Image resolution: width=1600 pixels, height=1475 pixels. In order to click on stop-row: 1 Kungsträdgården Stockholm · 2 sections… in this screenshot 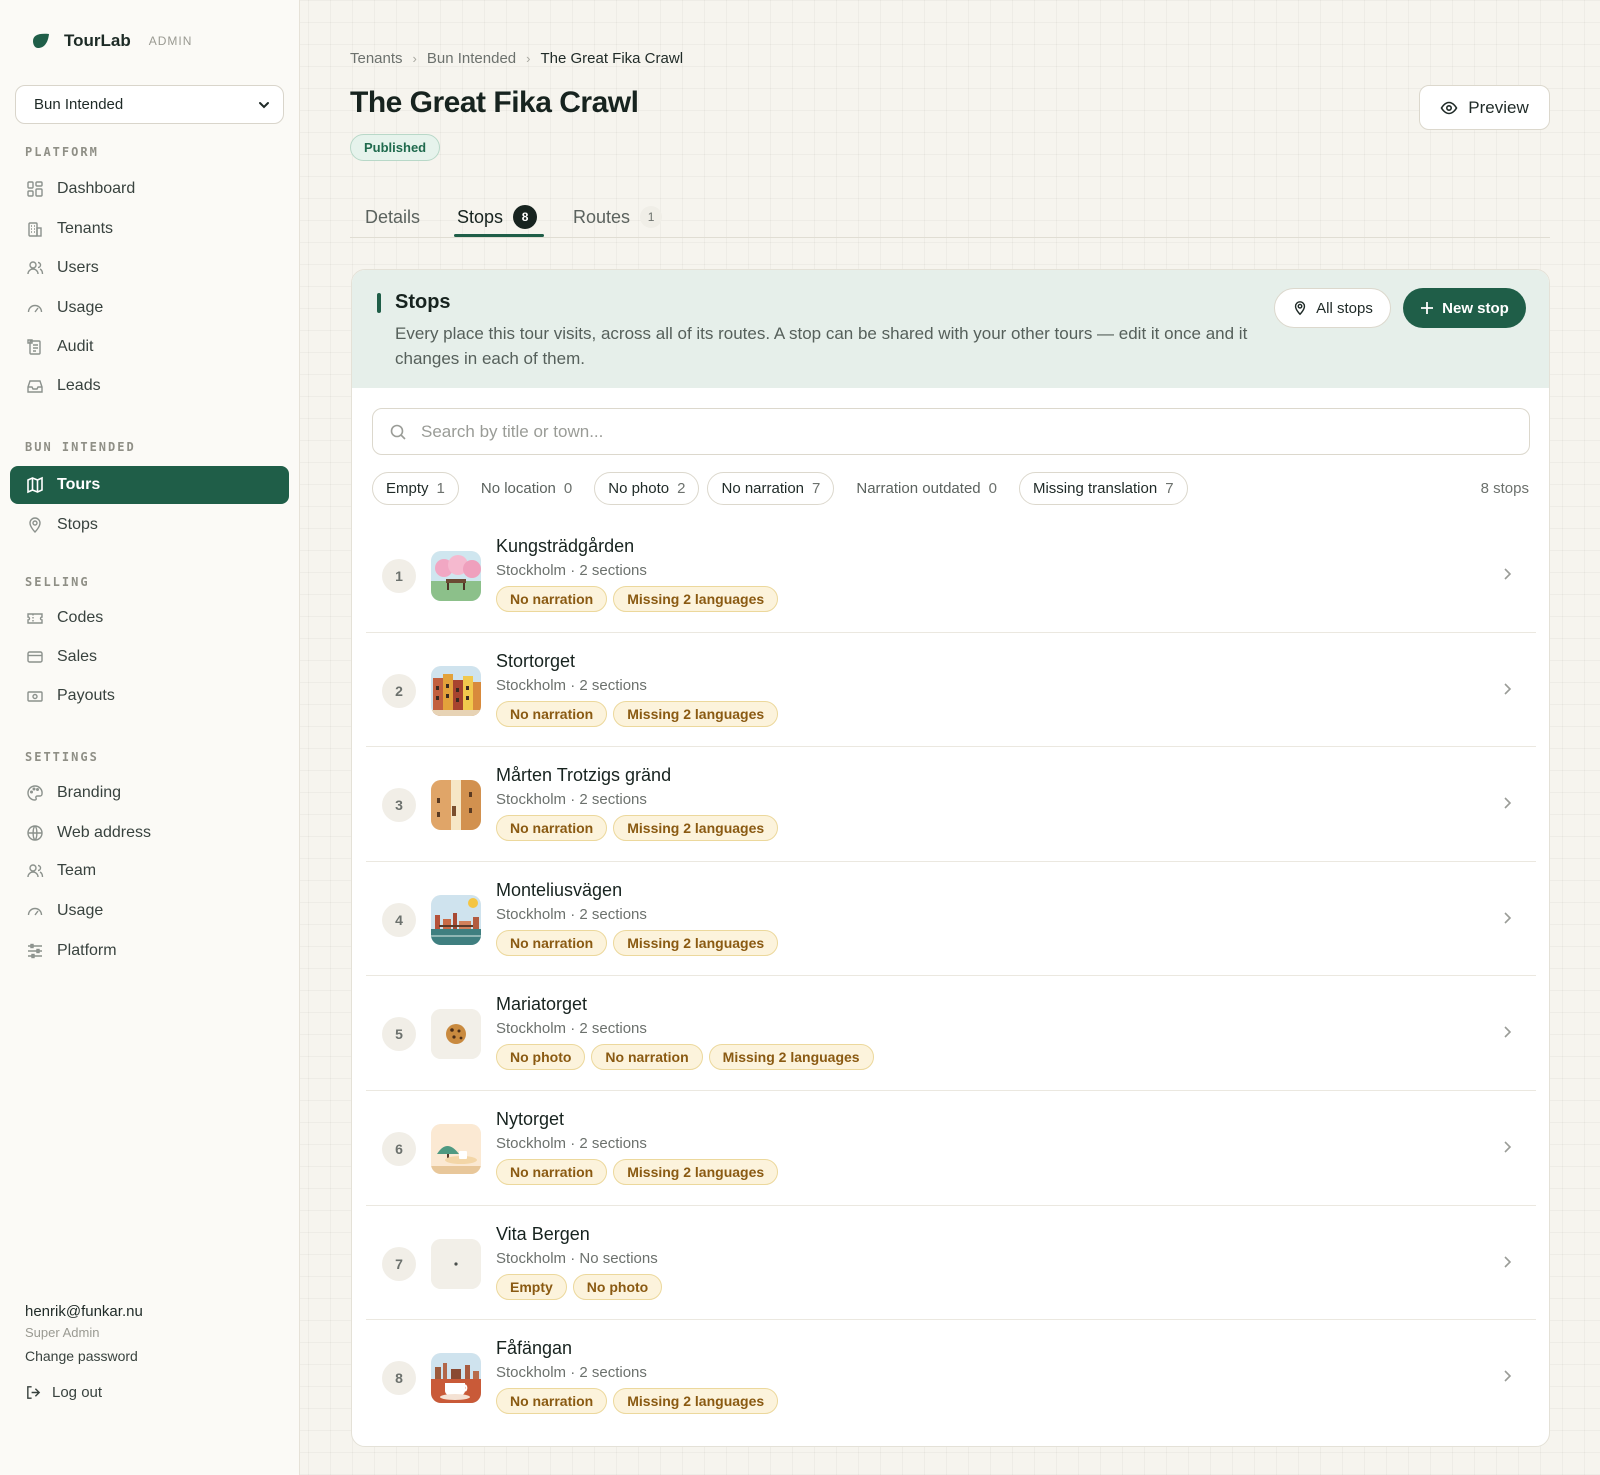, I will do `click(951, 575)`.